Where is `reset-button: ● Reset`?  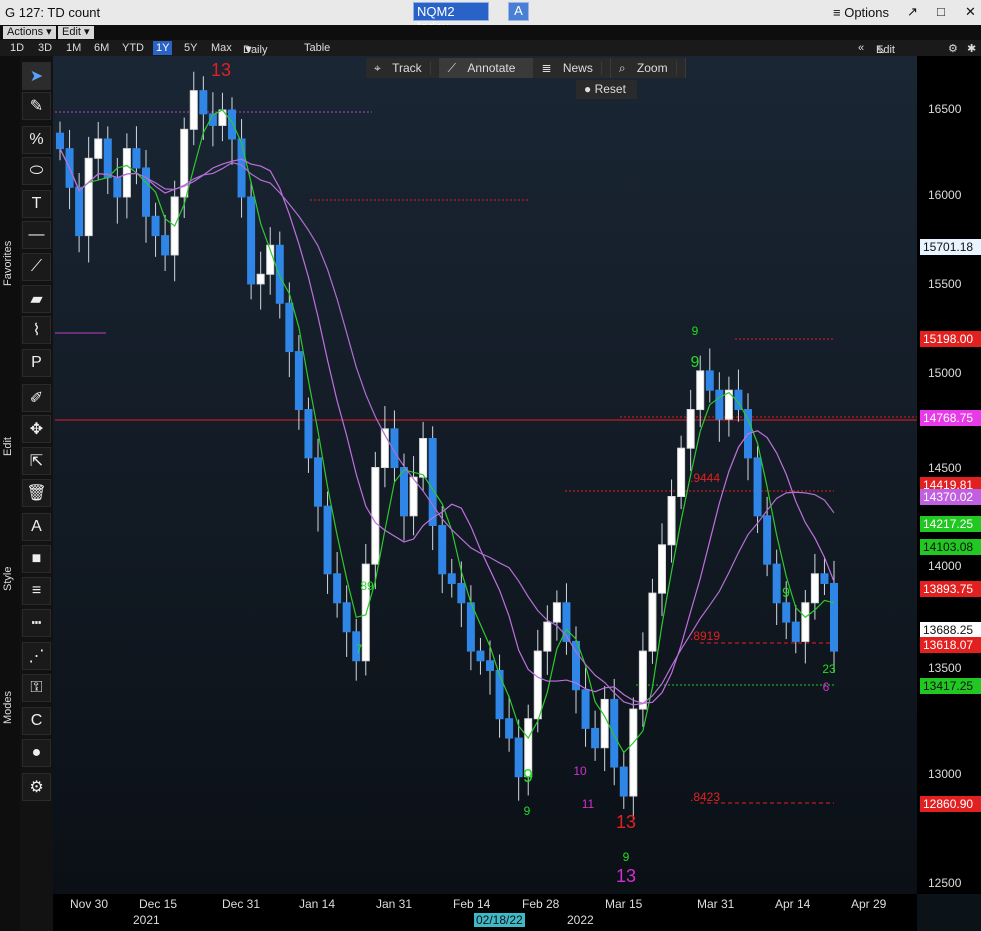 reset-button: ● Reset is located at coordinates (606, 89).